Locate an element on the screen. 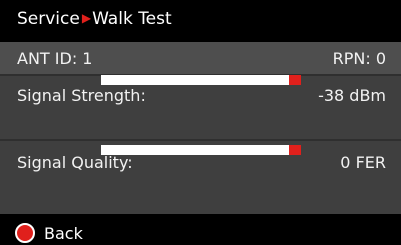 The image size is (401, 245). signal-quality-marker is located at coordinates (295, 150).